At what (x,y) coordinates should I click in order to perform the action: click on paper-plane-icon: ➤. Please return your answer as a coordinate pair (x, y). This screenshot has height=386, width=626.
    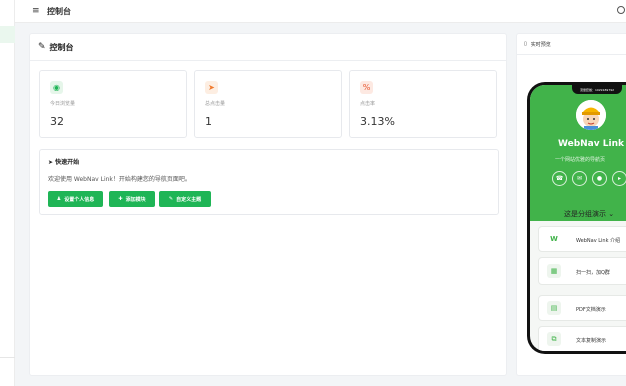
    Looking at the image, I should click on (51, 162).